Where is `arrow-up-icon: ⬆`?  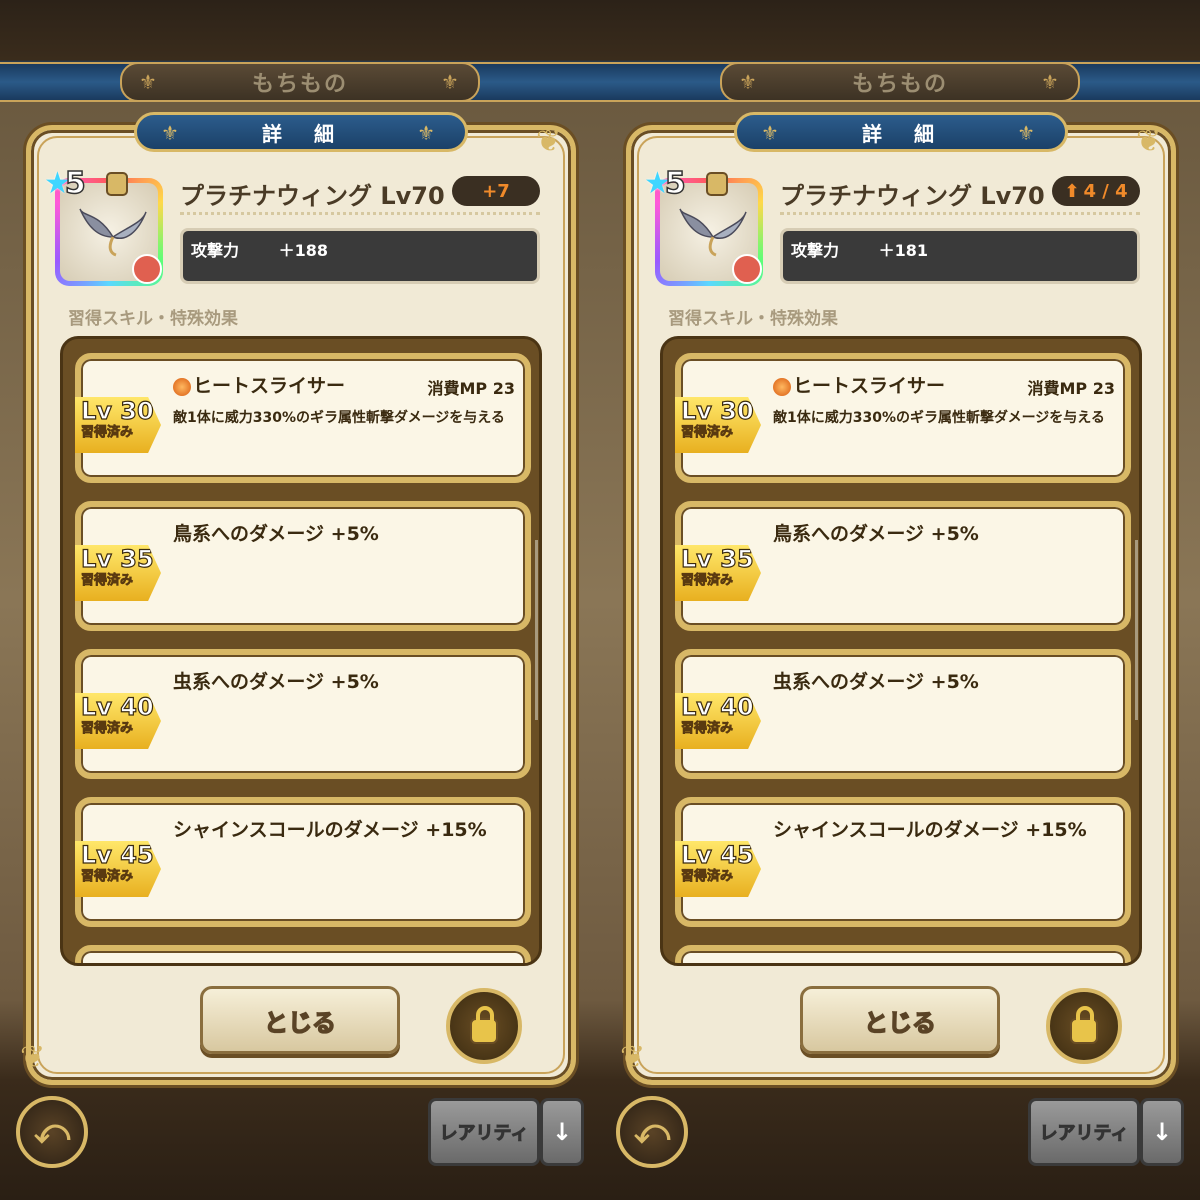
arrow-up-icon: ⬆ is located at coordinates (1072, 191).